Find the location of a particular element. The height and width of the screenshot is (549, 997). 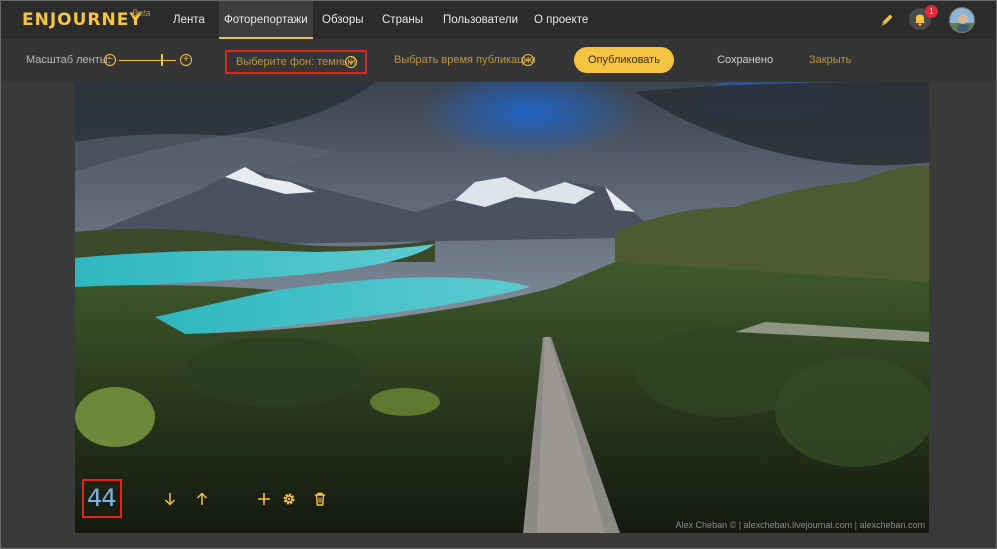

background-select-label: Выберите фон: темный is located at coordinates (296, 62).